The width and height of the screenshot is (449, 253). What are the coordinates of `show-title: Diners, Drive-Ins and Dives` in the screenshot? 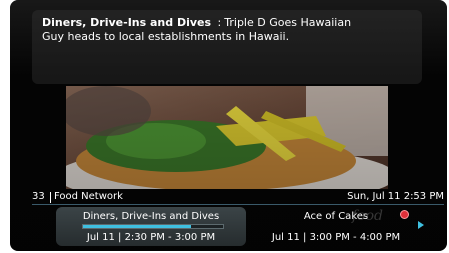 It's located at (127, 22).